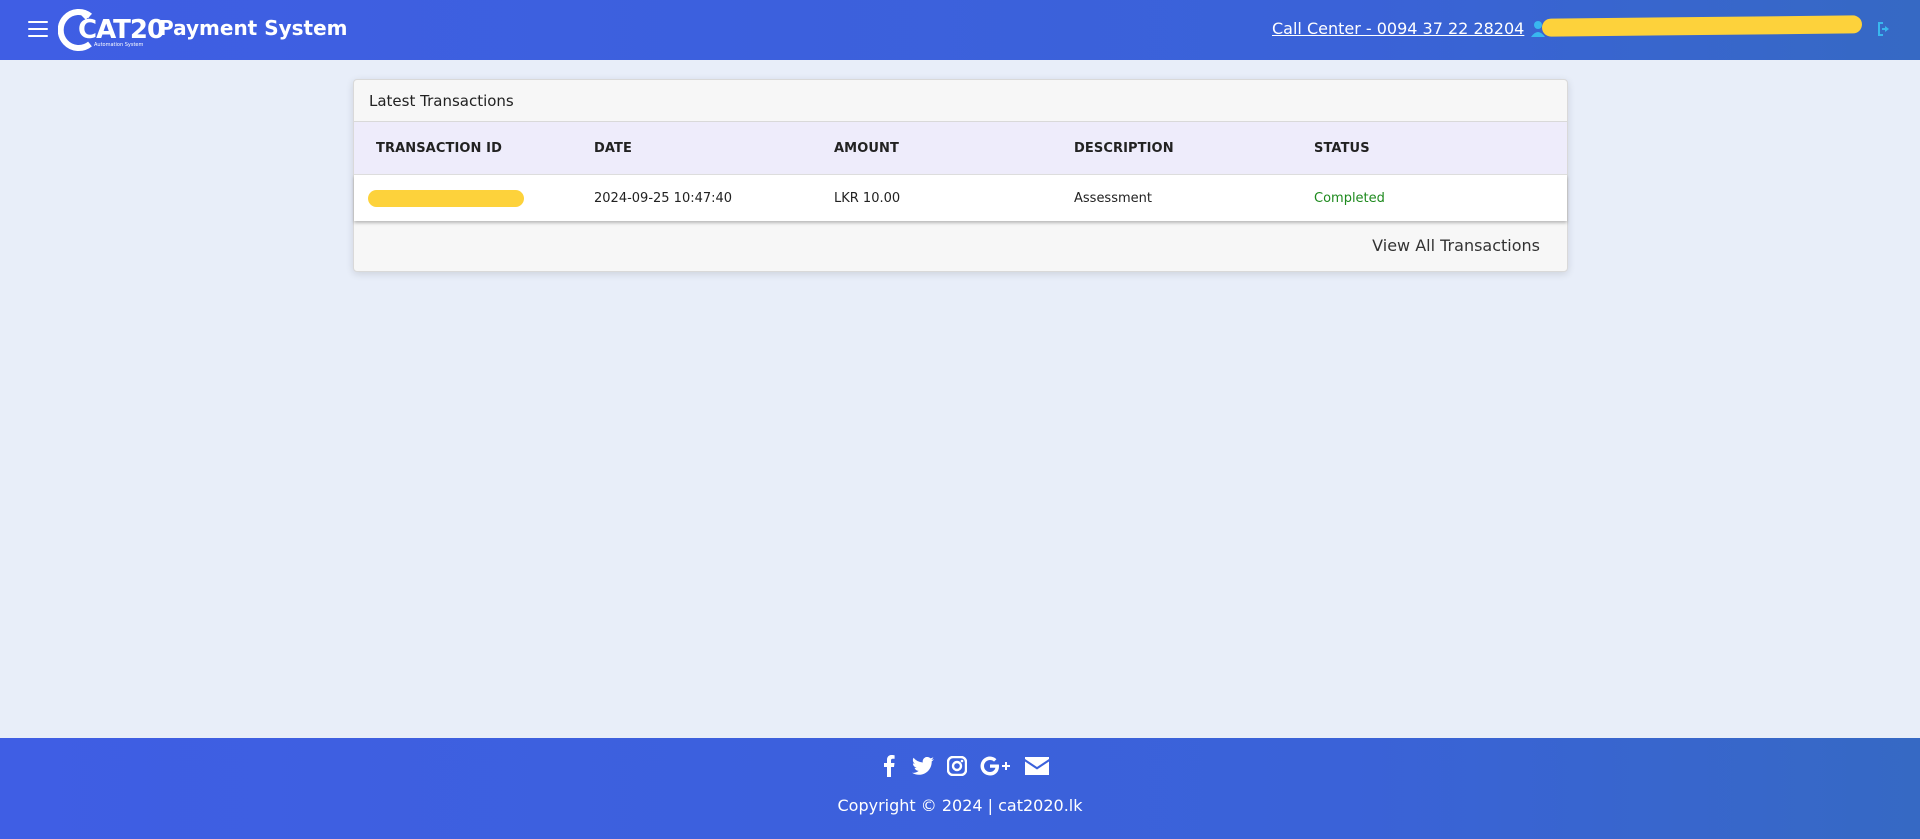  What do you see at coordinates (663, 198) in the screenshot?
I see `date-cell: 2024-09-25 10:47:40` at bounding box center [663, 198].